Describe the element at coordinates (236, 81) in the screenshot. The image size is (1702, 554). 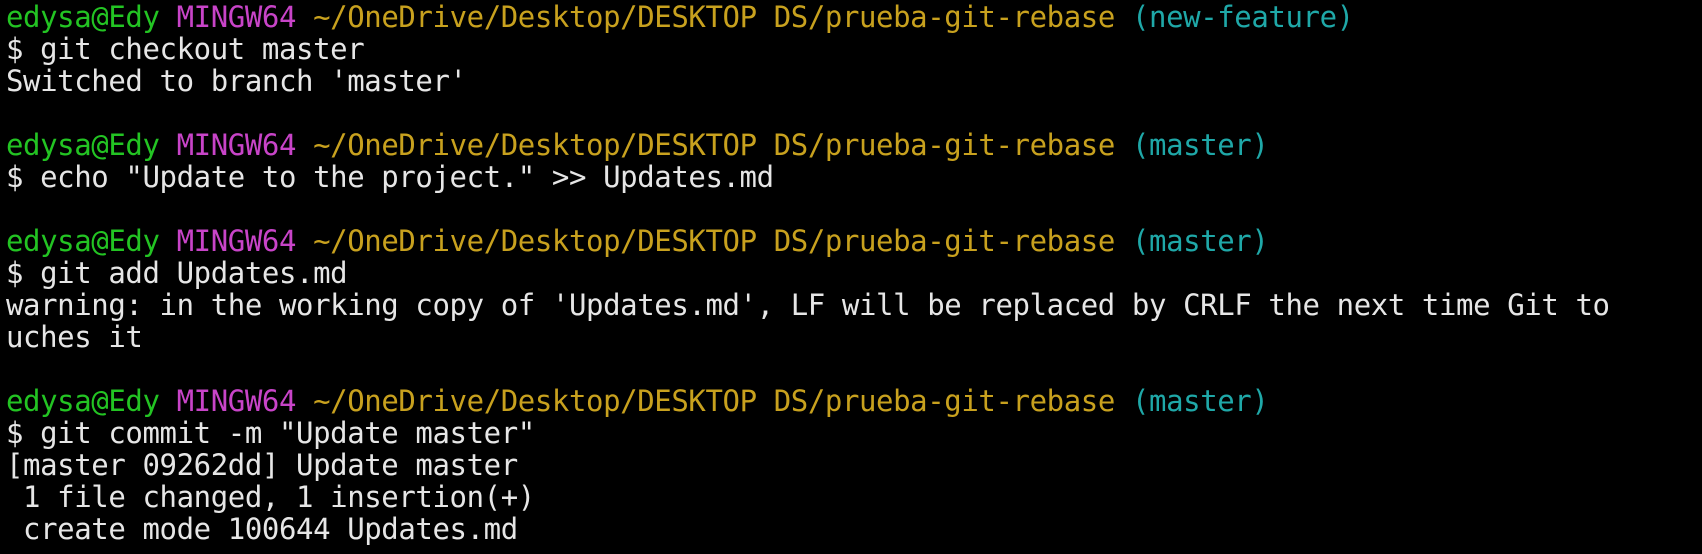
I see `output-line: Switched to branch 'master'` at that location.